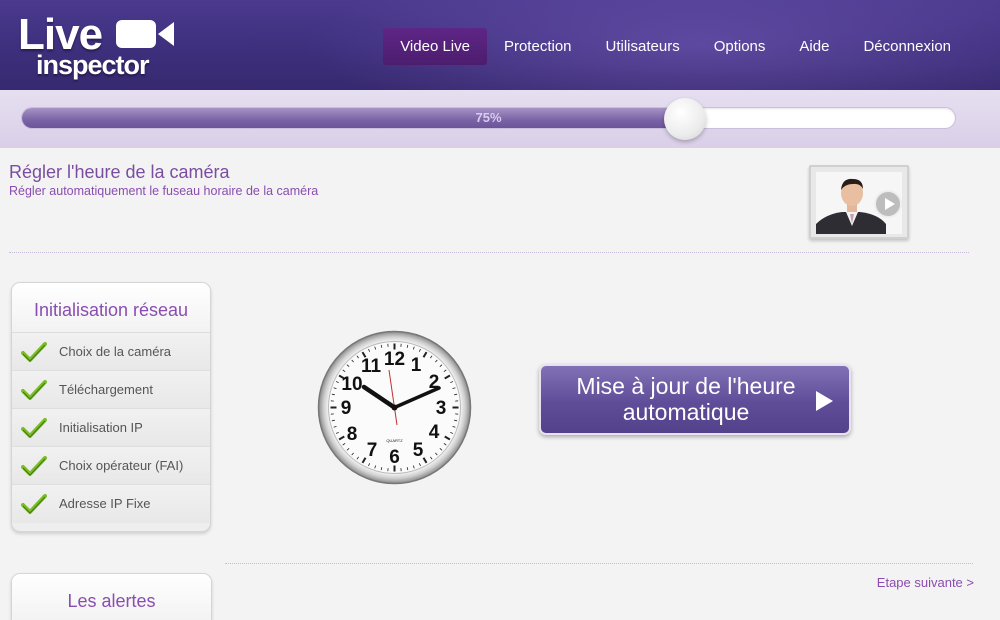 Image resolution: width=1000 pixels, height=620 pixels. I want to click on page-title: Régler l'heure de la caméra, so click(119, 172).